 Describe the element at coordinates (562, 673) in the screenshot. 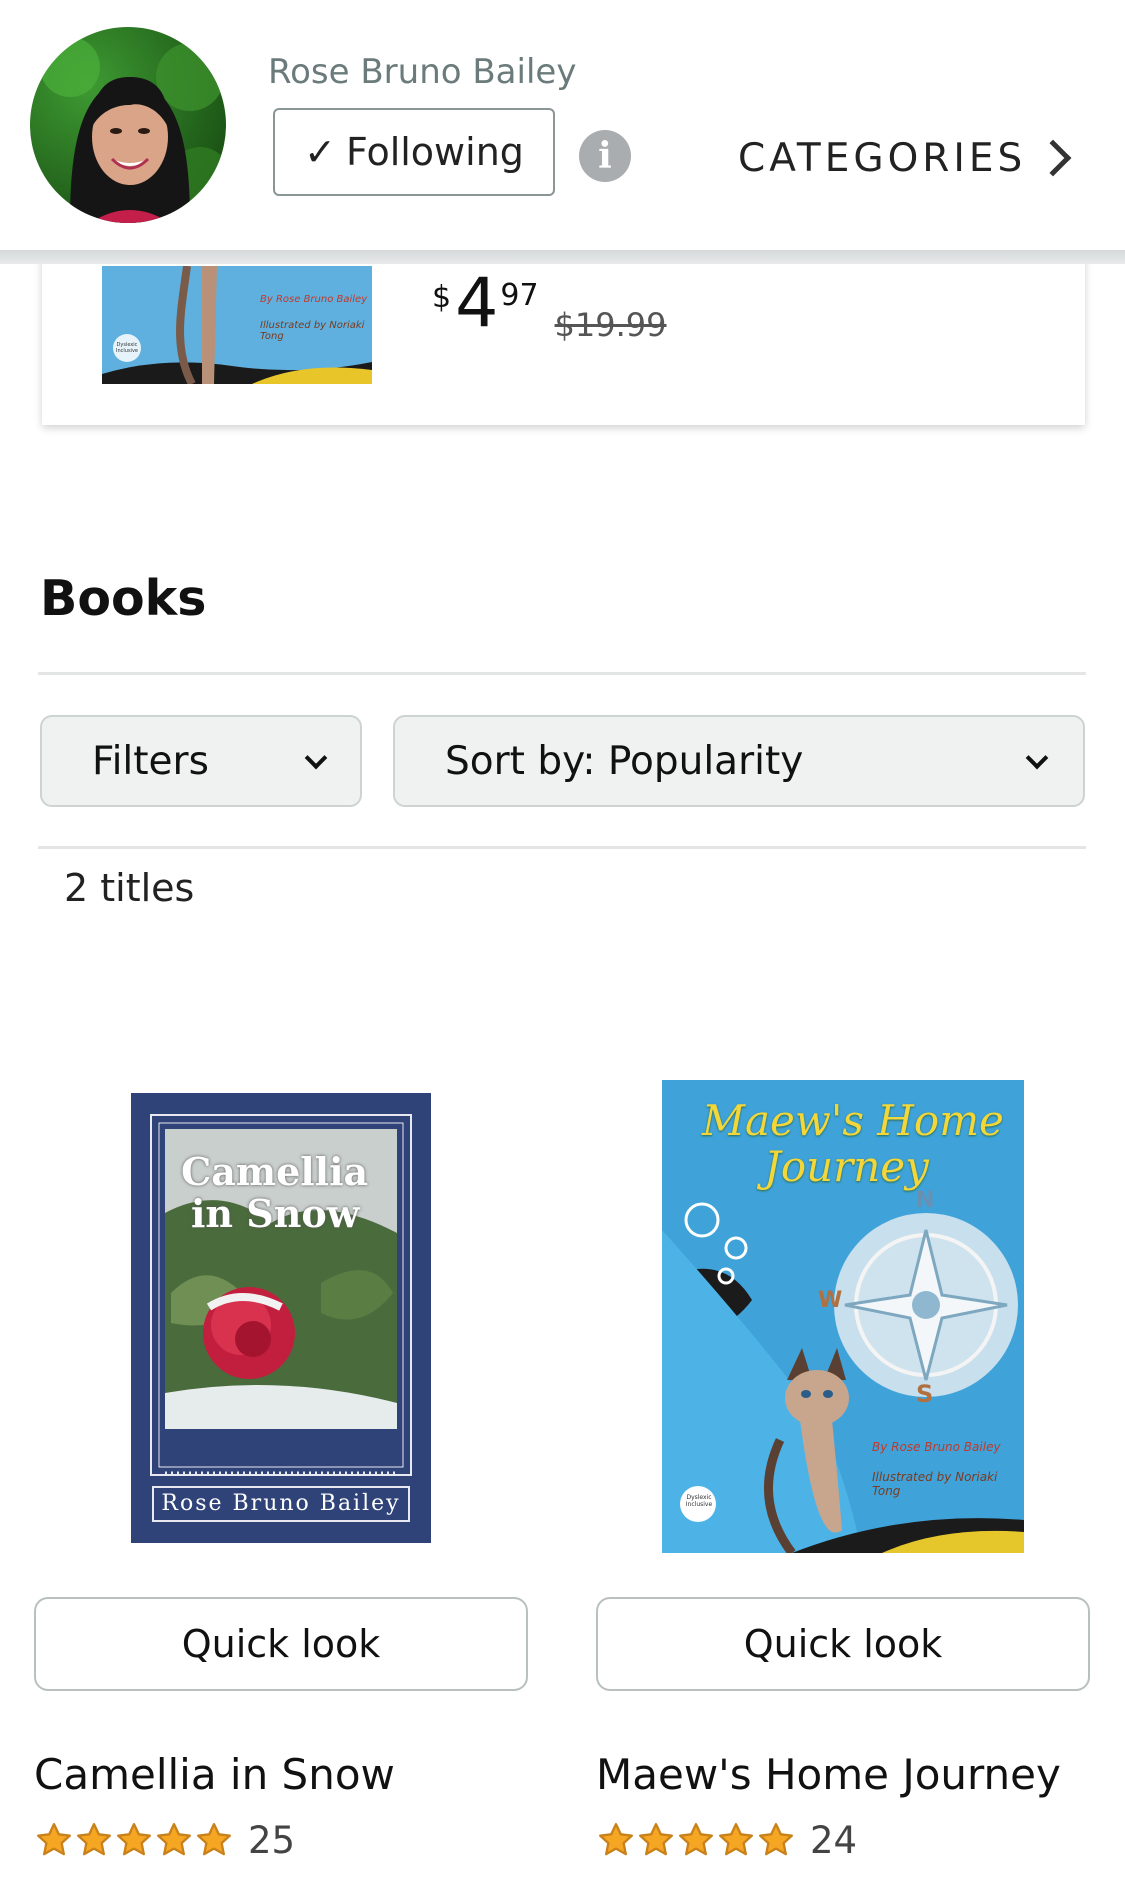

I see `section-divider` at that location.